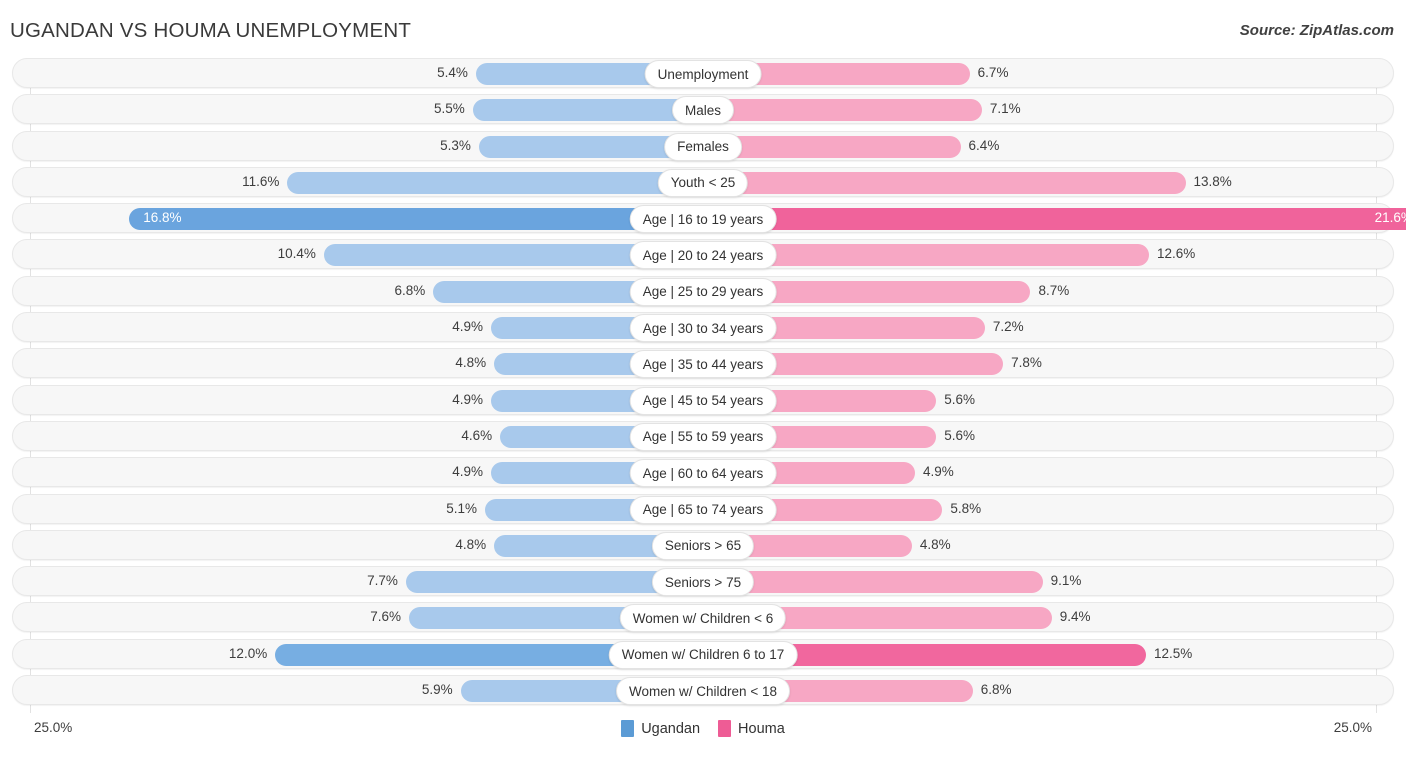 This screenshot has height=757, width=1406. What do you see at coordinates (703, 219) in the screenshot?
I see `category-label-pill: Age | 16 to 19 years` at bounding box center [703, 219].